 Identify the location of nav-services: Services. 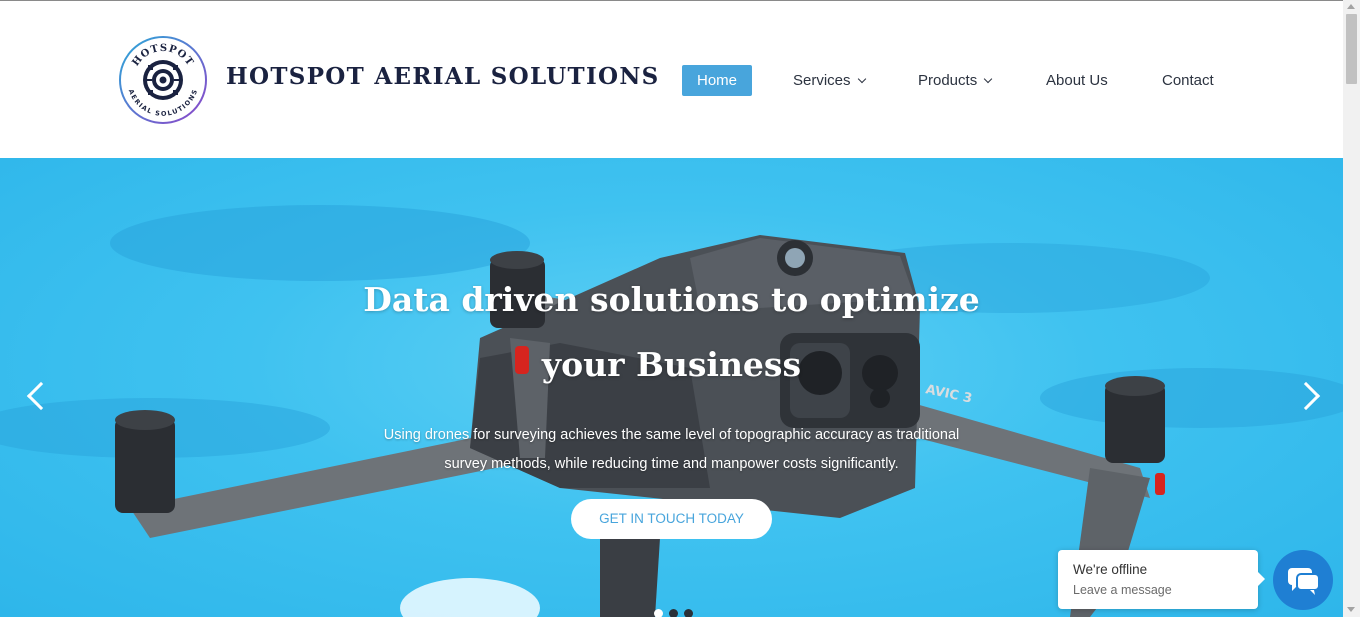
(829, 80).